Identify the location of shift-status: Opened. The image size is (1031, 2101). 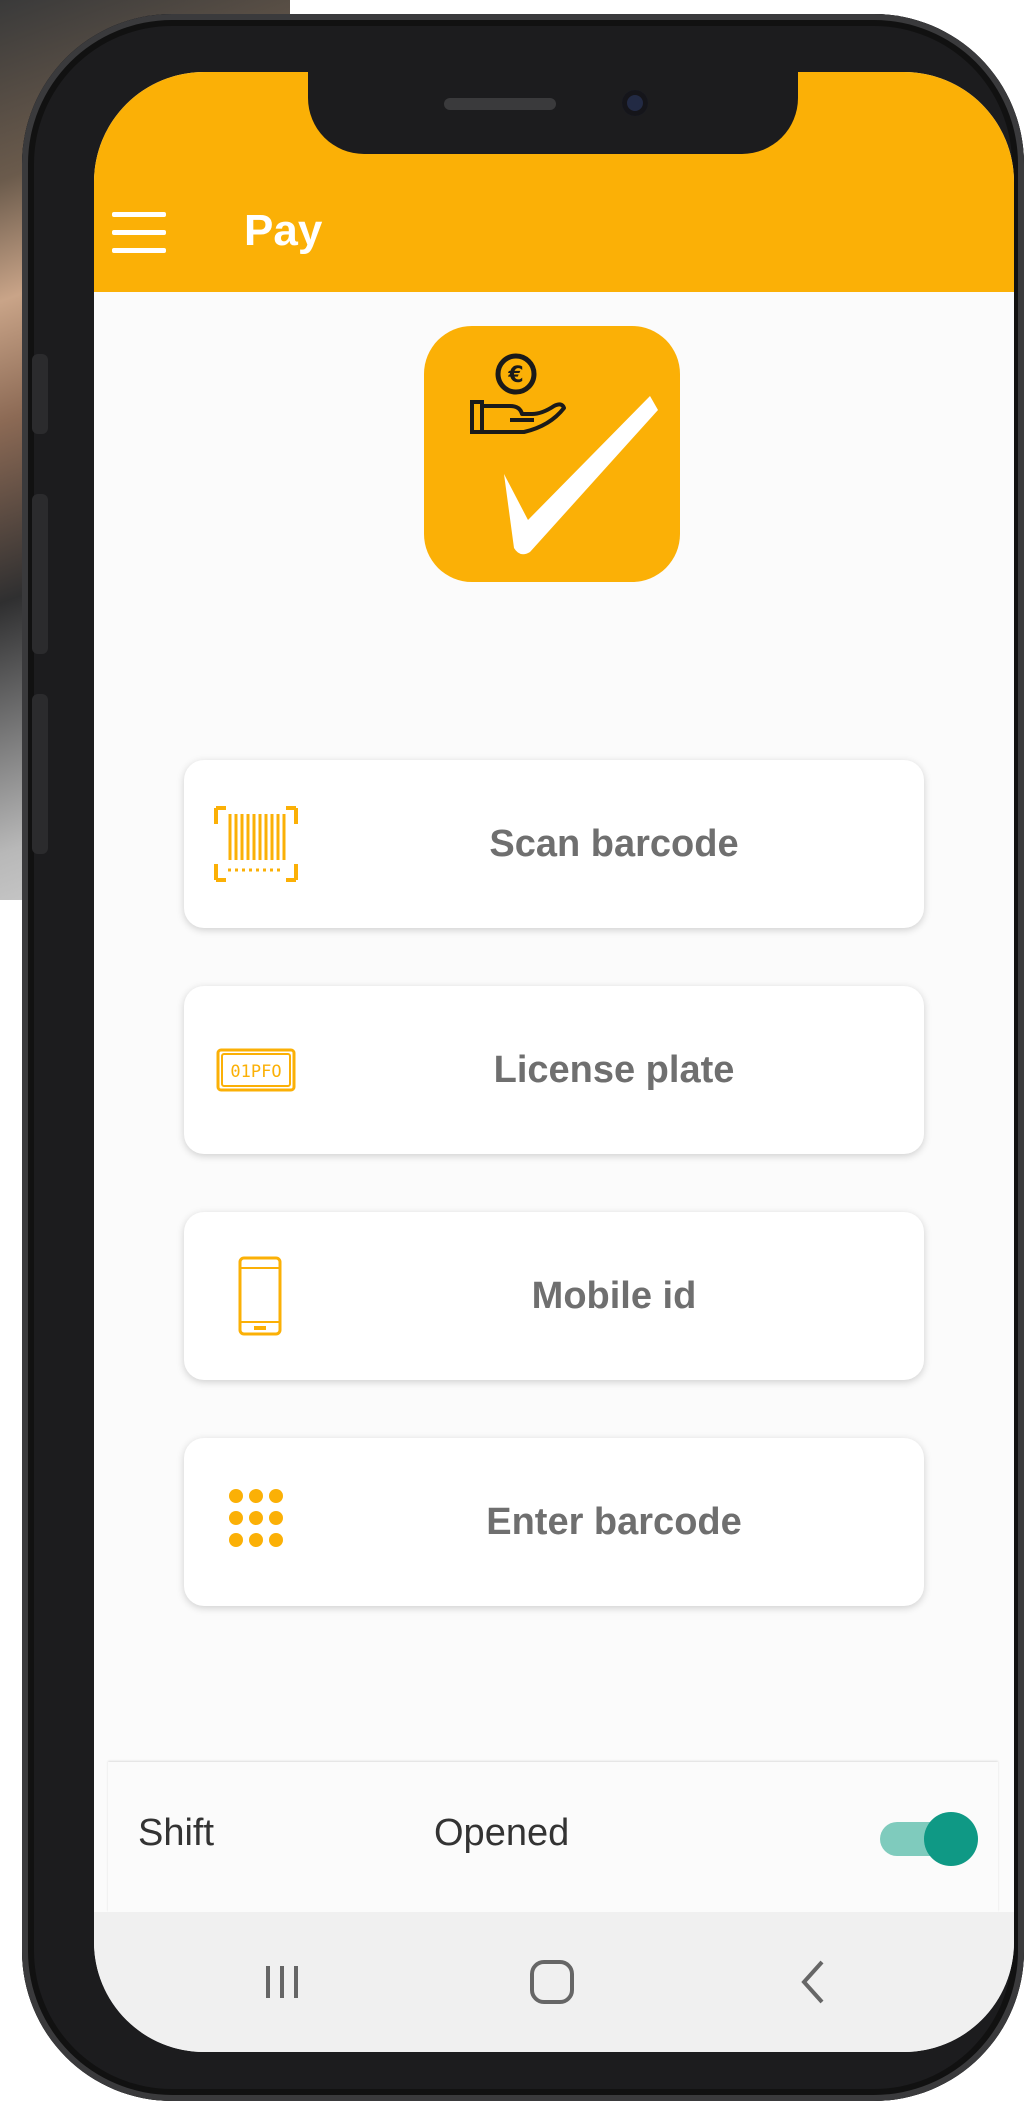
(502, 1833).